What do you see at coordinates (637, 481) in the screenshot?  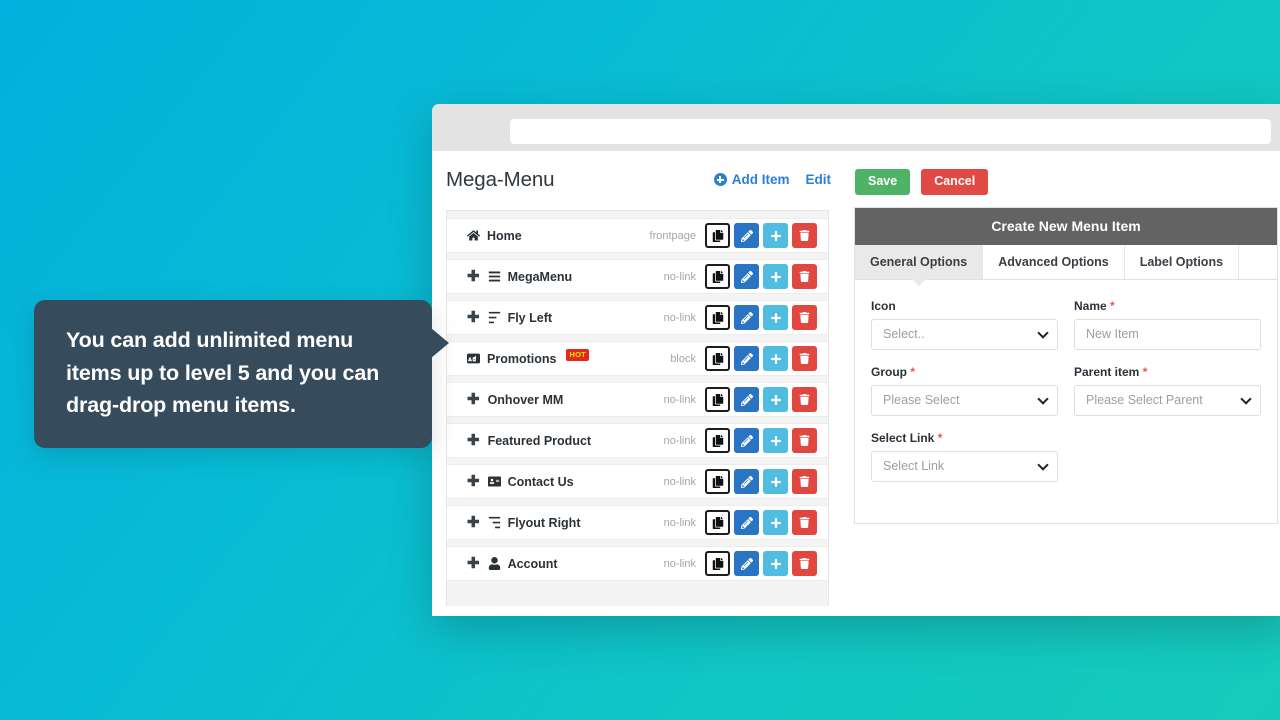 I see `menu-item-row: ✚ Contact Us no-link` at bounding box center [637, 481].